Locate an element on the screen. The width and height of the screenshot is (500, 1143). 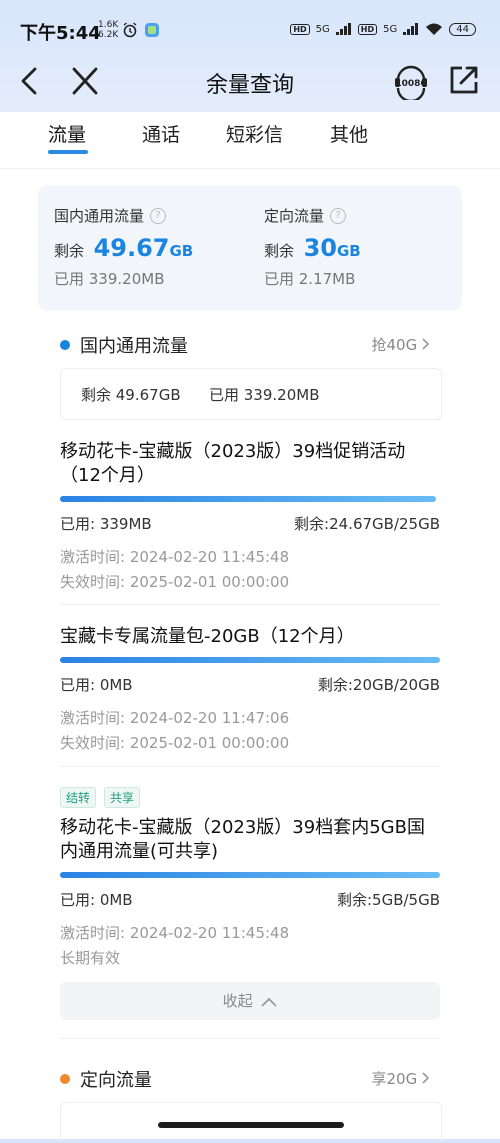
hd-badge-1: HD is located at coordinates (300, 29).